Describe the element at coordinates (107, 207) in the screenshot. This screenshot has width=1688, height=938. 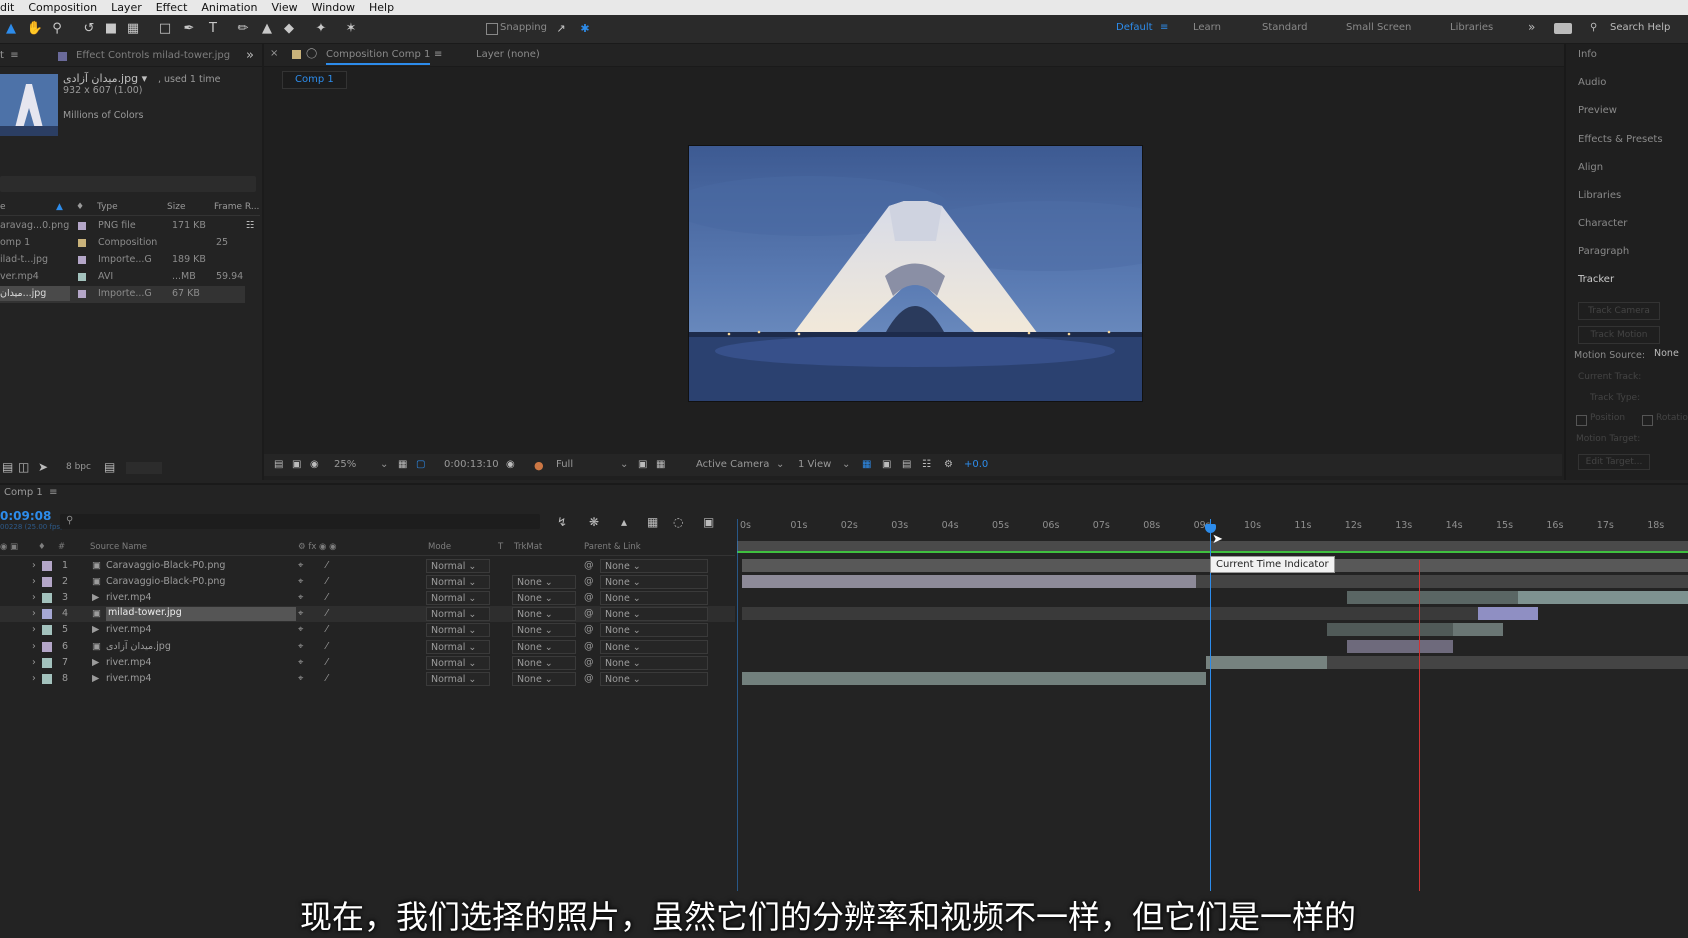
I see `type-column-header: Type` at that location.